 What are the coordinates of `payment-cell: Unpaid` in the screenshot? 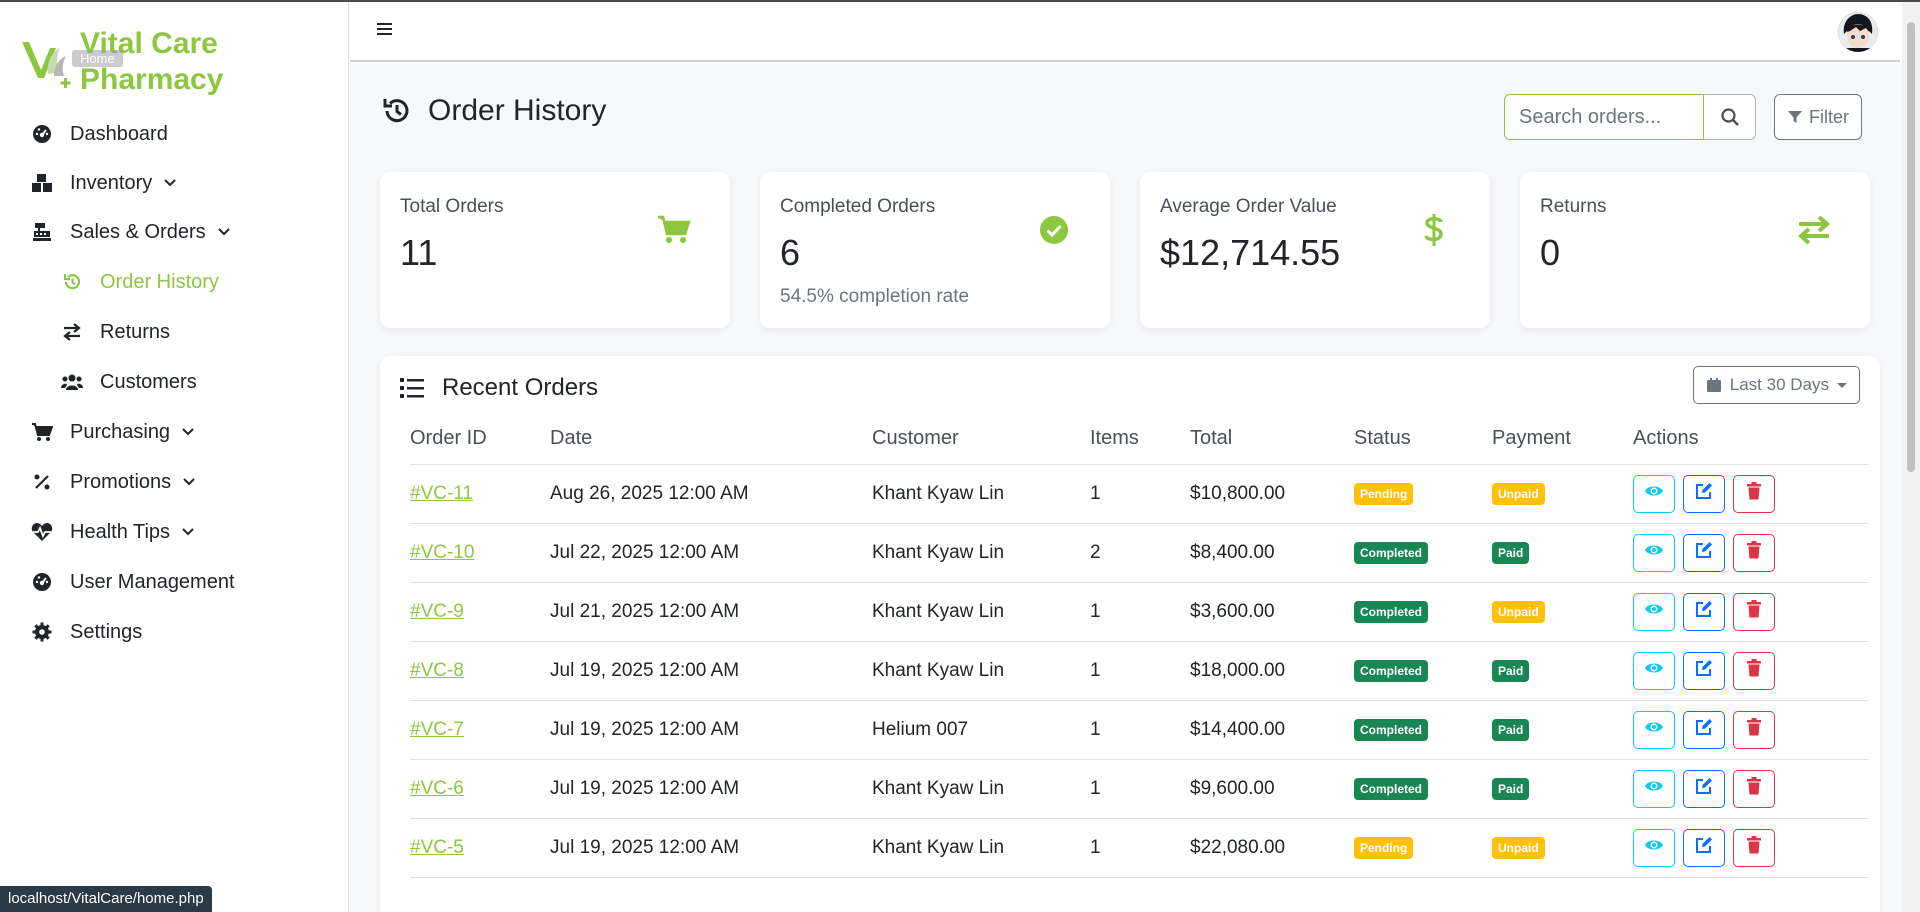 It's located at (1562, 494).